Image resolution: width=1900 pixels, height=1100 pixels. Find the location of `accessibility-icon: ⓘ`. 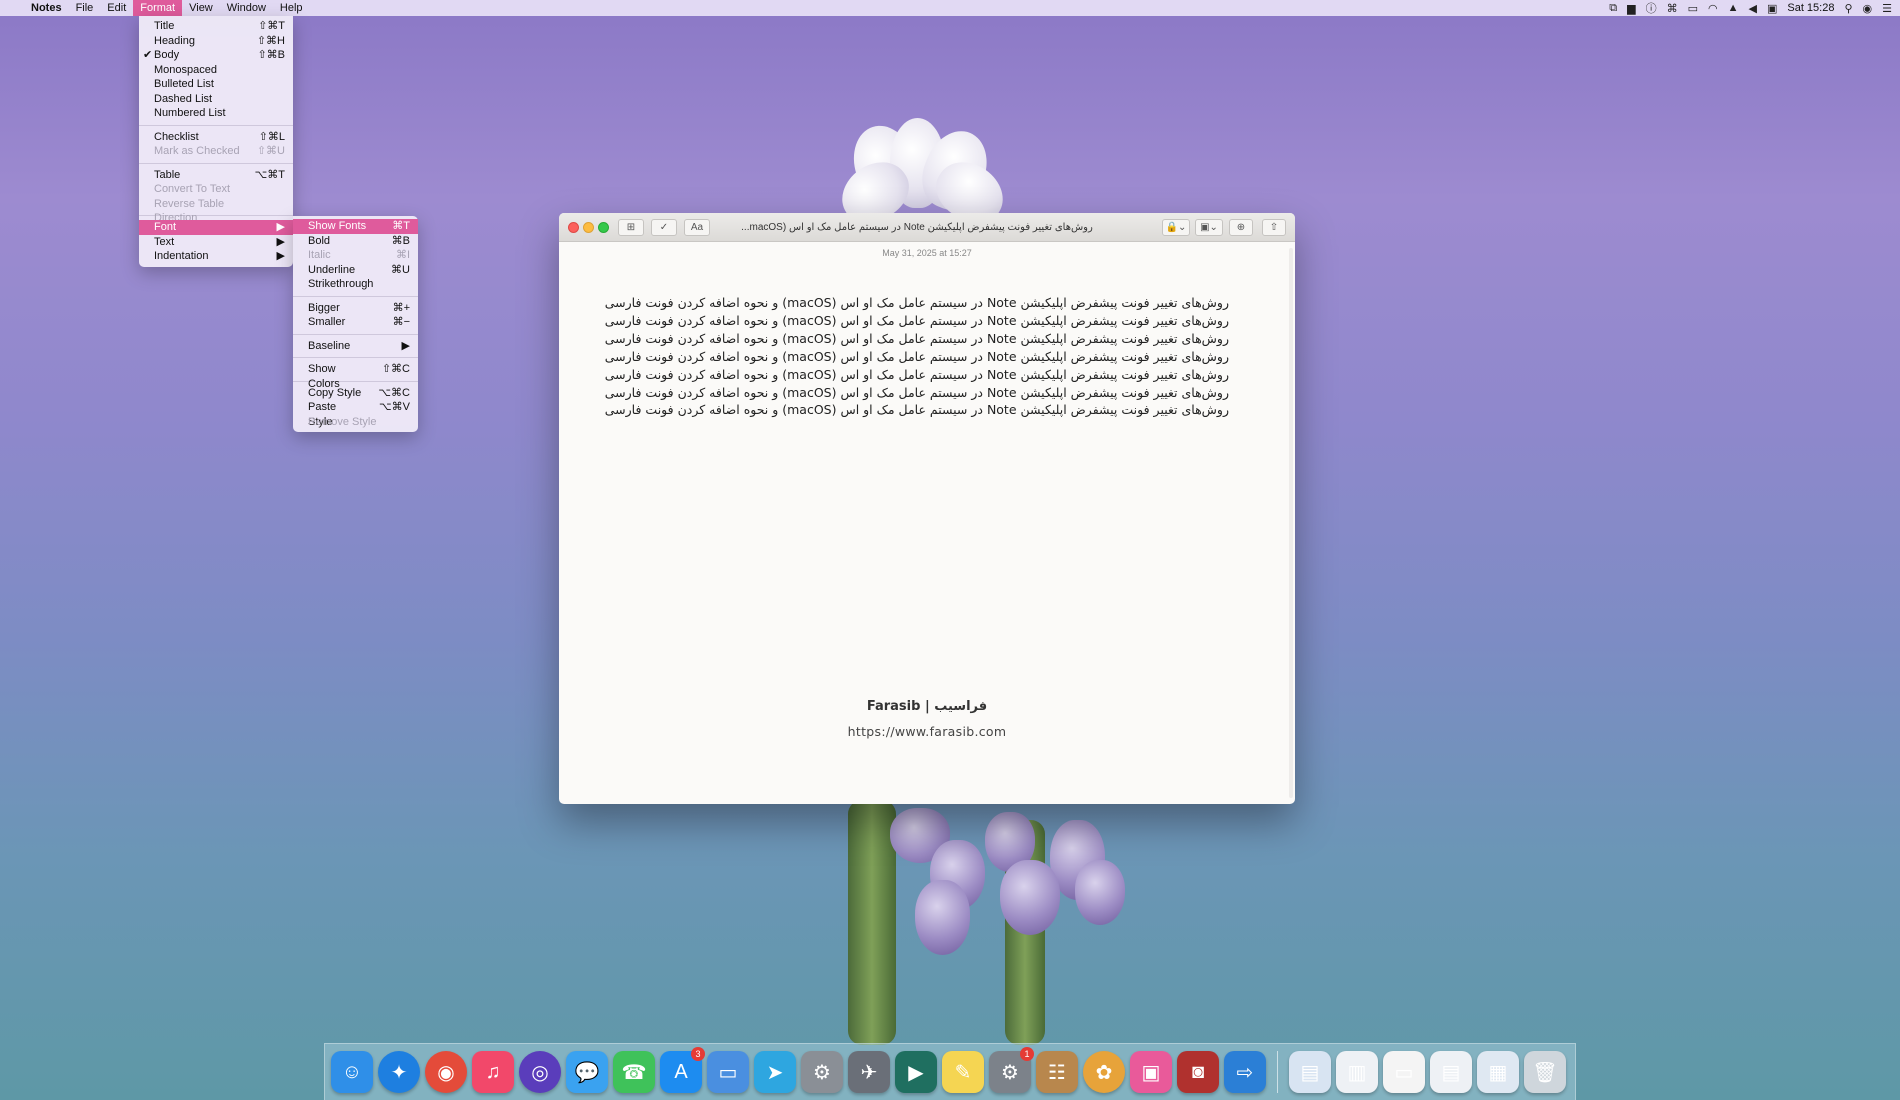

accessibility-icon: ⓘ is located at coordinates (1651, 8).